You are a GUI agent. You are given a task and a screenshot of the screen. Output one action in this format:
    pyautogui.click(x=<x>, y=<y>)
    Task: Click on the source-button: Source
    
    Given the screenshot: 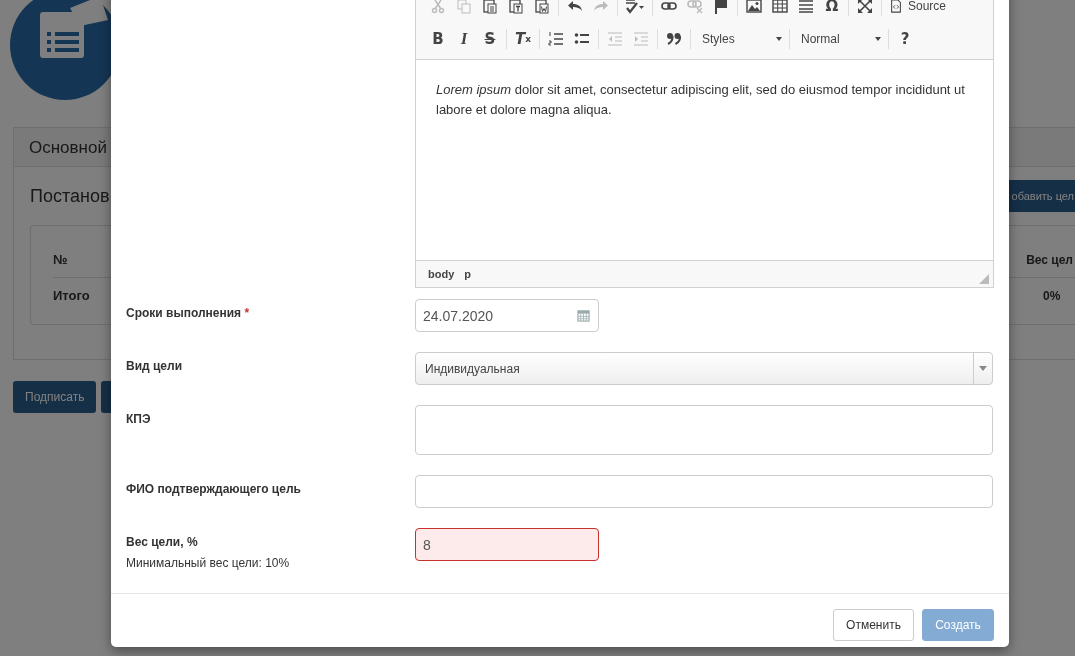 What is the action you would take?
    pyautogui.click(x=918, y=9)
    